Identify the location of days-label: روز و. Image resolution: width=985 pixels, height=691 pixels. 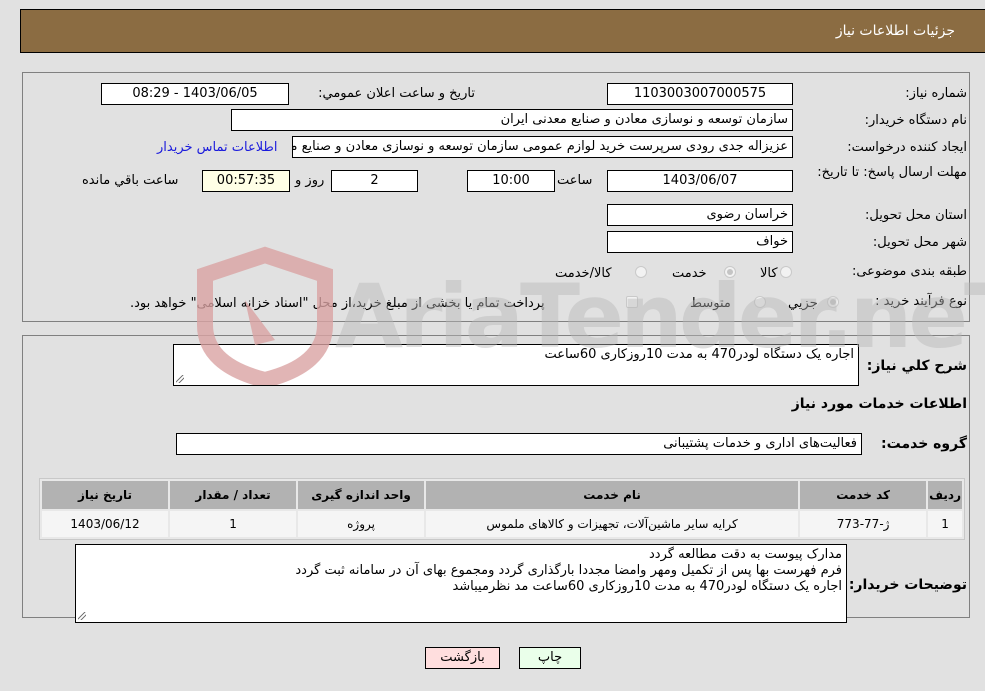
(310, 180).